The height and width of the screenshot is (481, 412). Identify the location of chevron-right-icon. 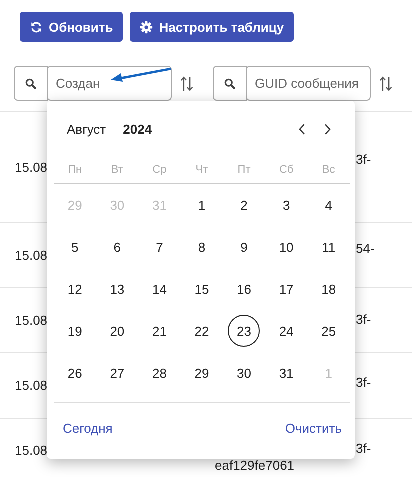
(328, 129).